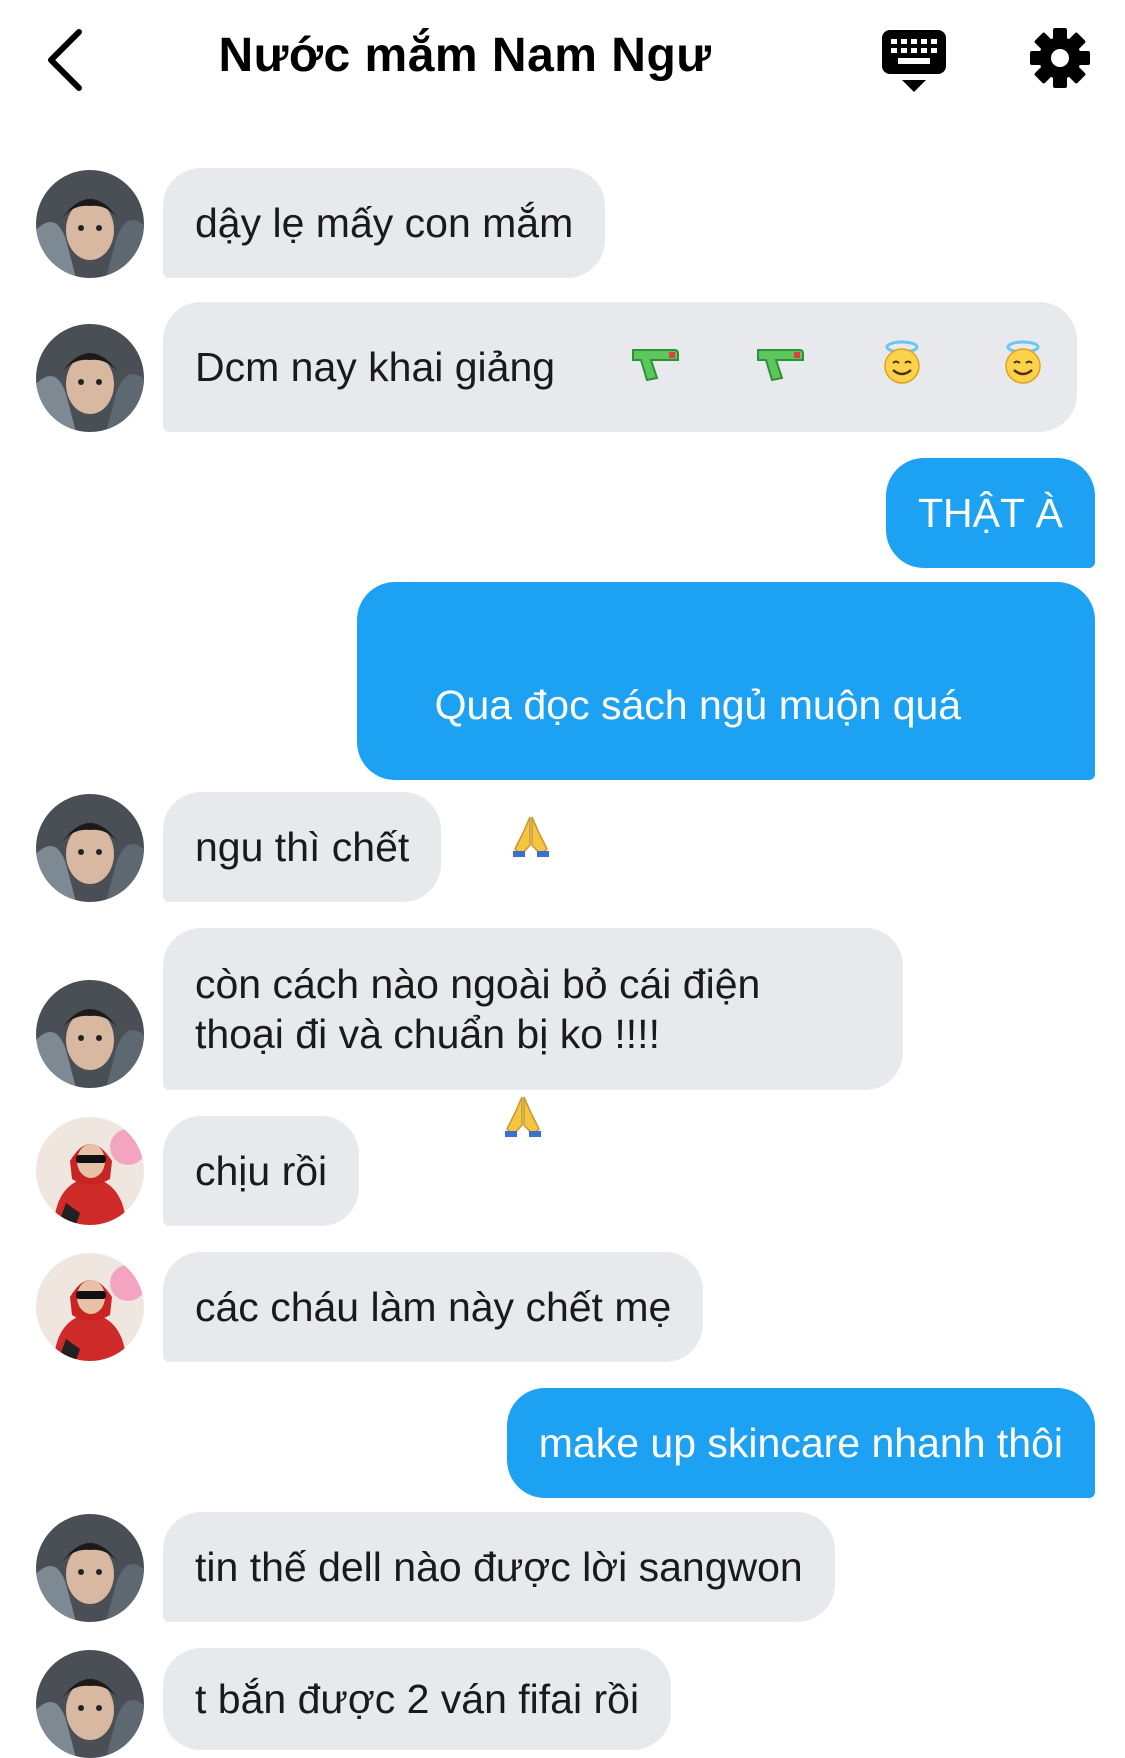 This screenshot has width=1125, height=1758. I want to click on message-text: chịu rồi, so click(261, 1171).